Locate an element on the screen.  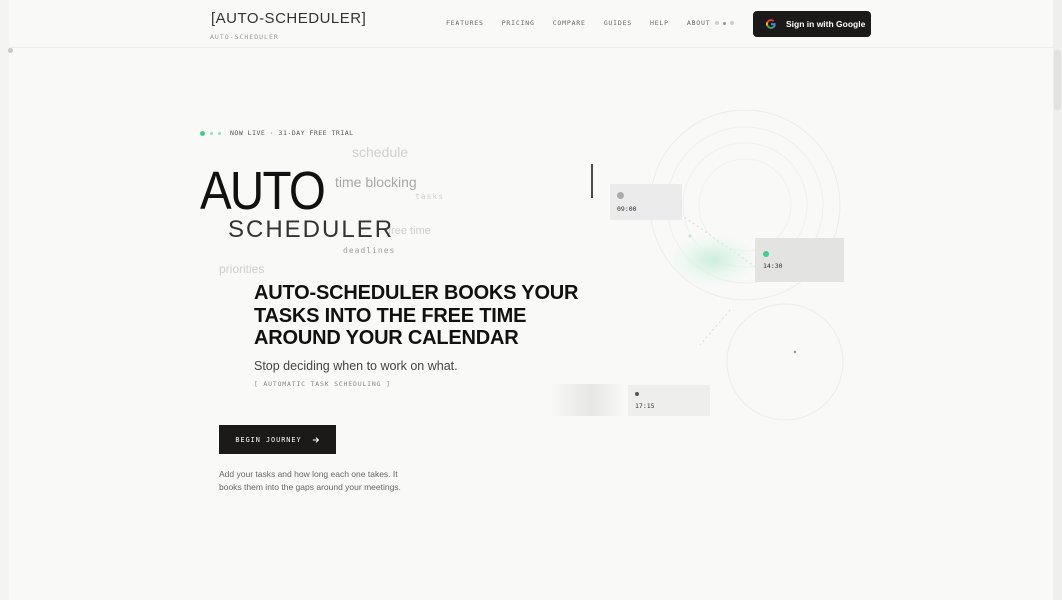
begin-journey-button: BEGIN JOURNEY is located at coordinates (277, 439).